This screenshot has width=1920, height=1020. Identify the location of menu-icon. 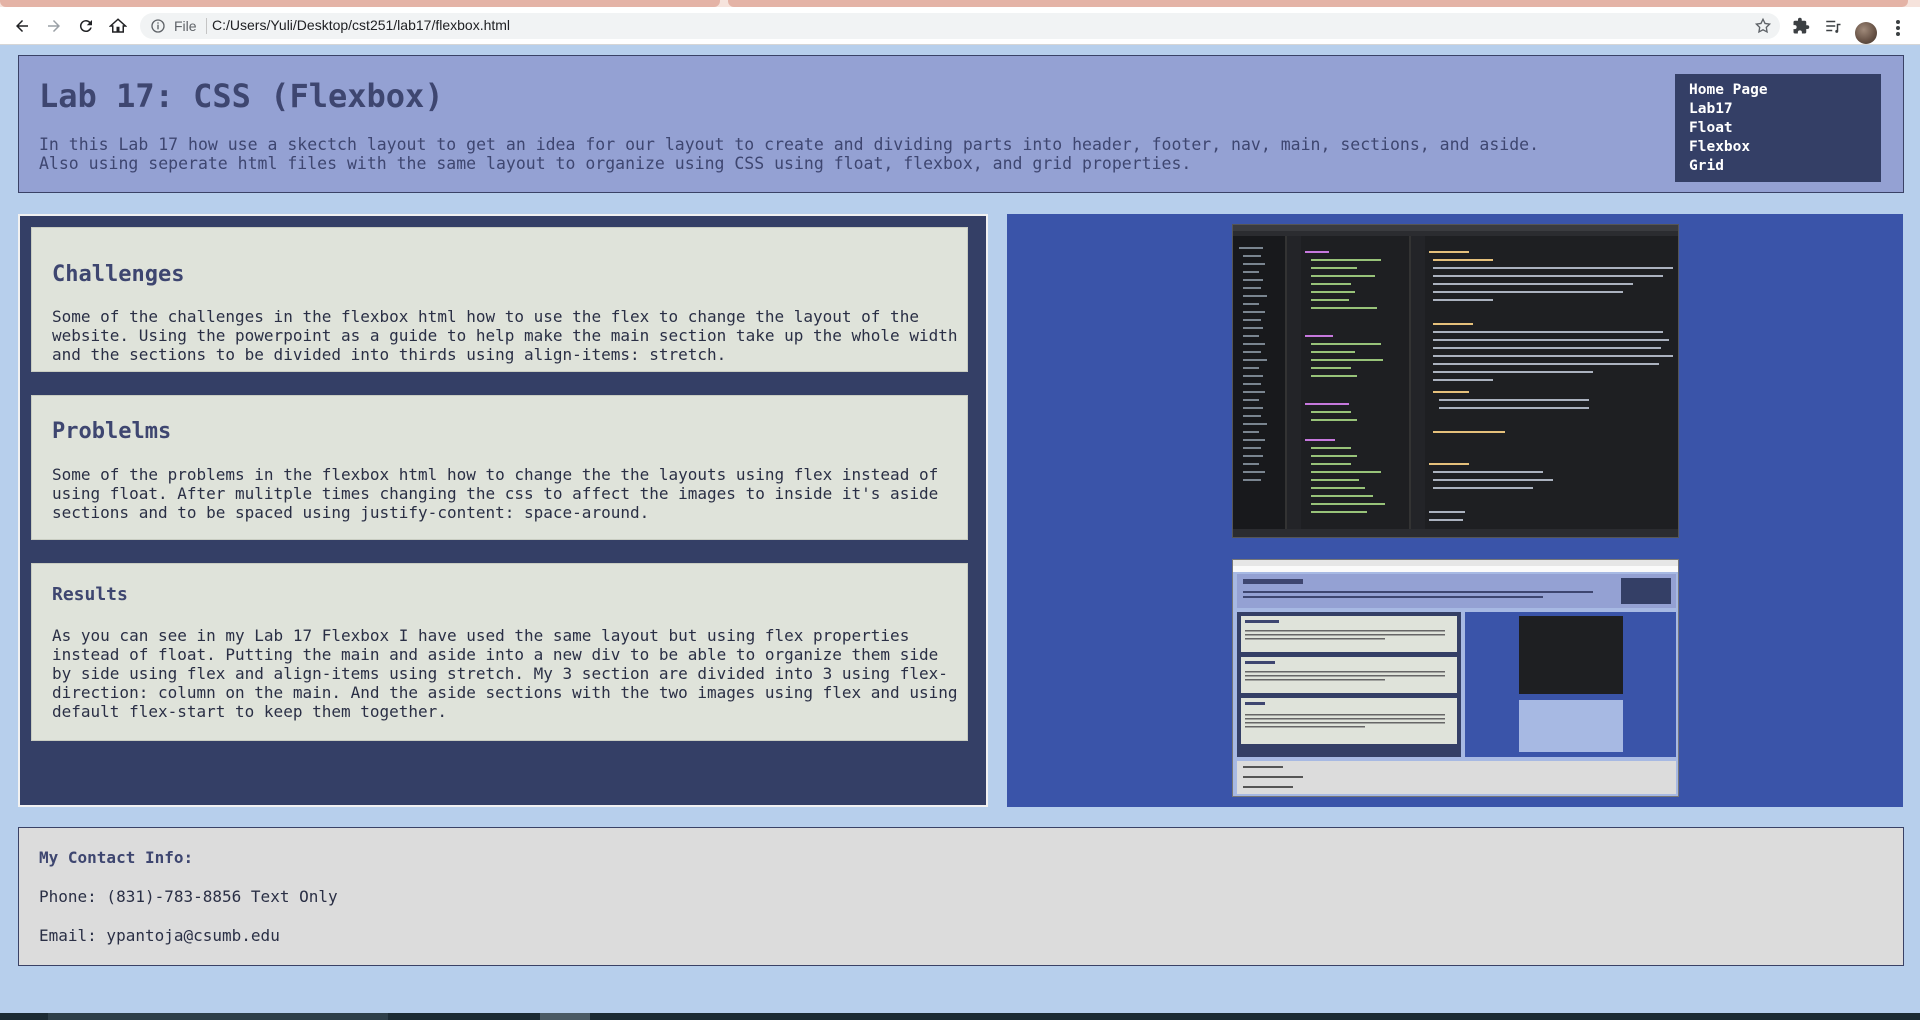
(1898, 28).